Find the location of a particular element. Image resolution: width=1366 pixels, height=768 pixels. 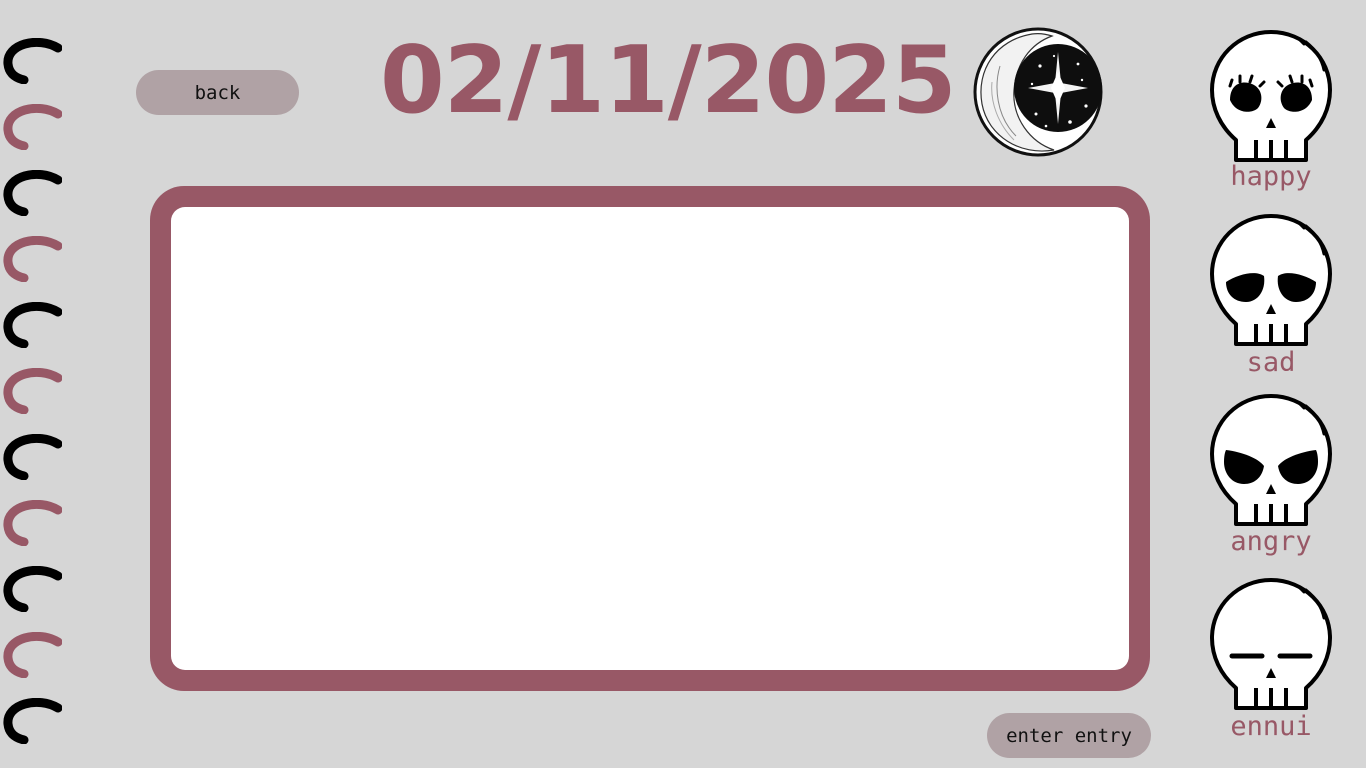

mood-ennui: ennui is located at coordinates (1271, 662).